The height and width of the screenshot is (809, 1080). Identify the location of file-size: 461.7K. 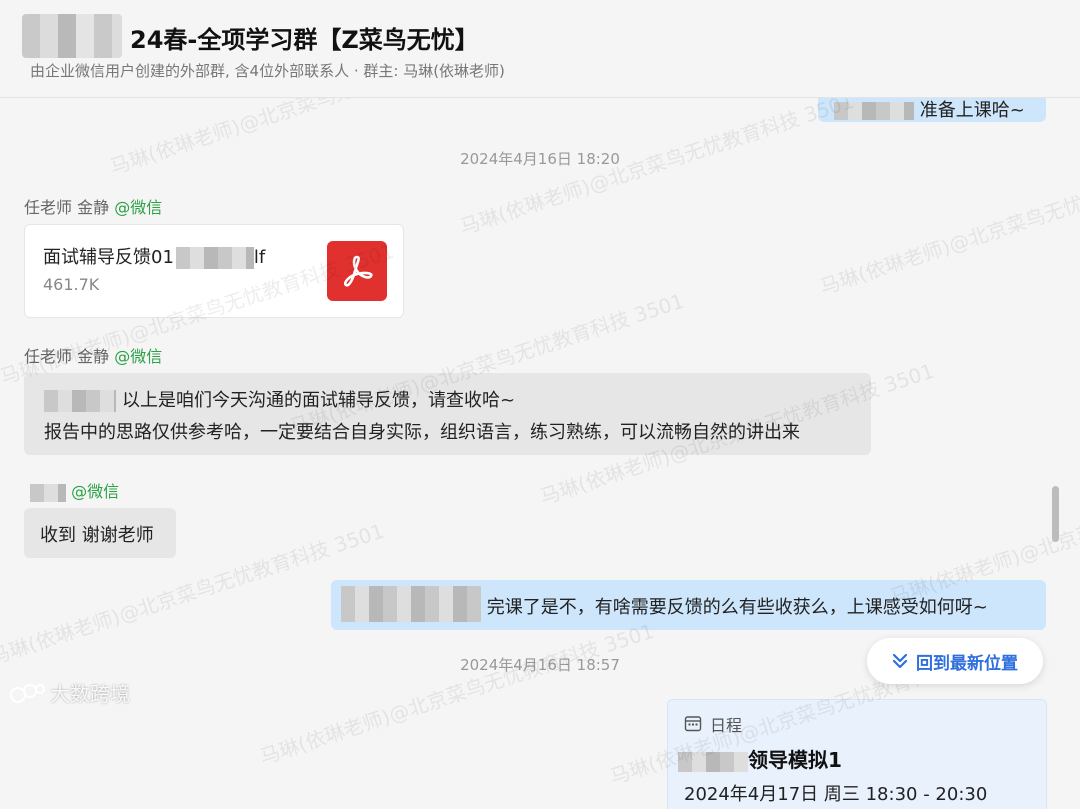
(71, 284).